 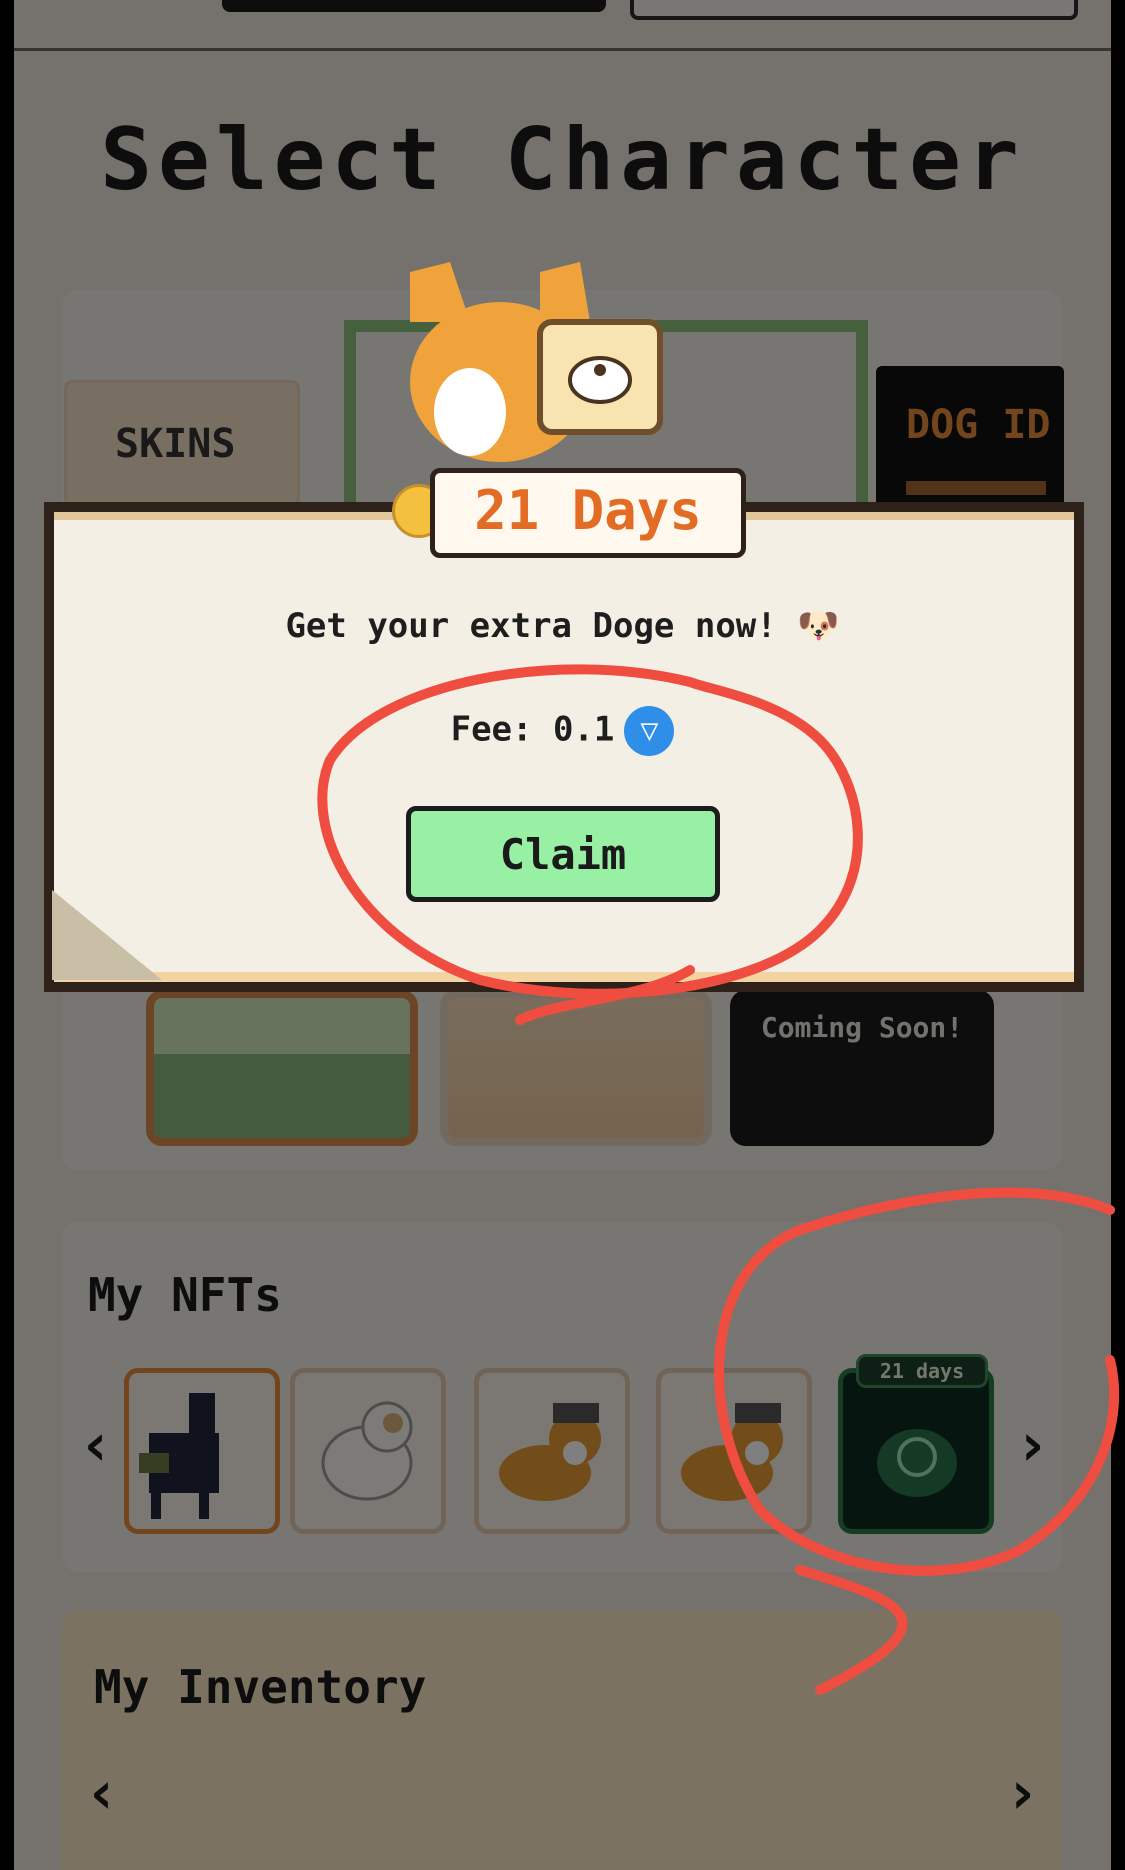 I want to click on annotation-circle-nft, so click(x=917, y=1441).